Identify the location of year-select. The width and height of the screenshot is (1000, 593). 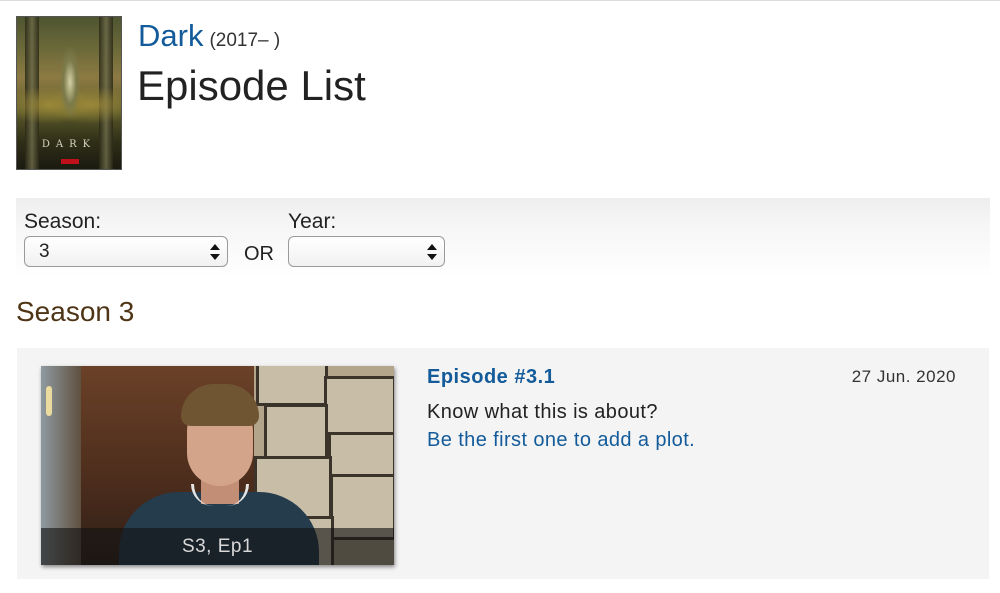
(366, 251).